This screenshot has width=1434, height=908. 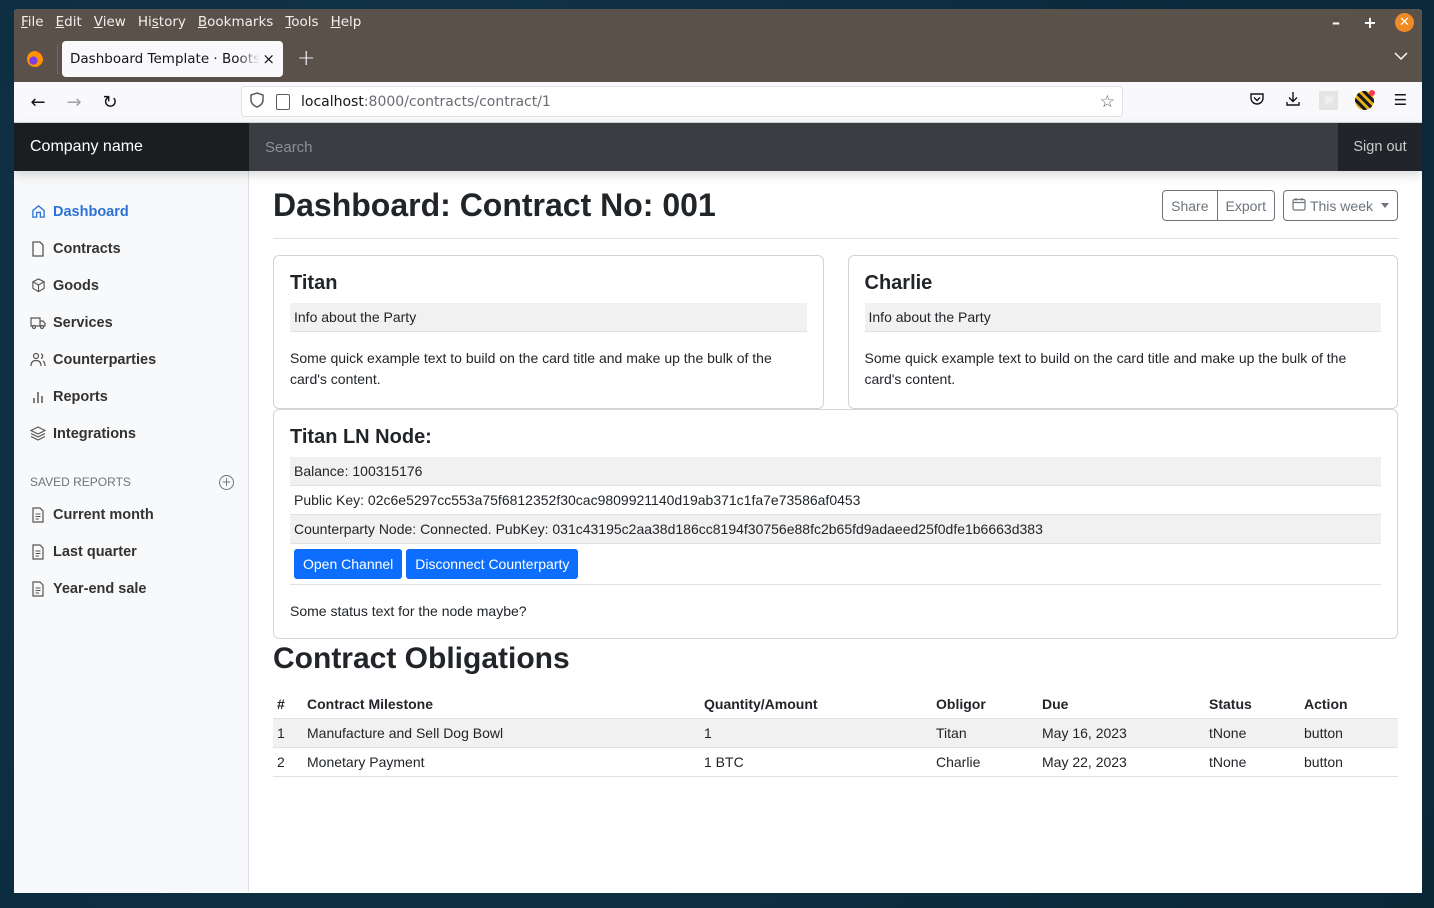 What do you see at coordinates (492, 564) in the screenshot?
I see `disconnect-counterparty-button: Disconnect Counterparty` at bounding box center [492, 564].